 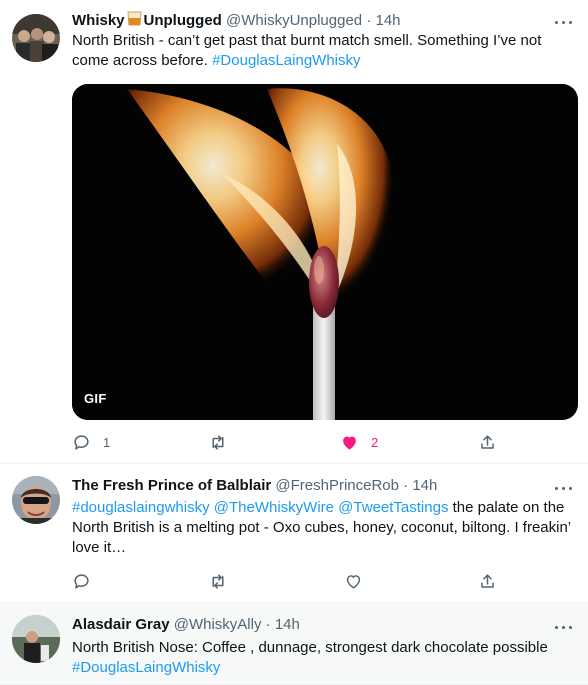 I want to click on whisky-glass-icon, so click(x=134, y=20).